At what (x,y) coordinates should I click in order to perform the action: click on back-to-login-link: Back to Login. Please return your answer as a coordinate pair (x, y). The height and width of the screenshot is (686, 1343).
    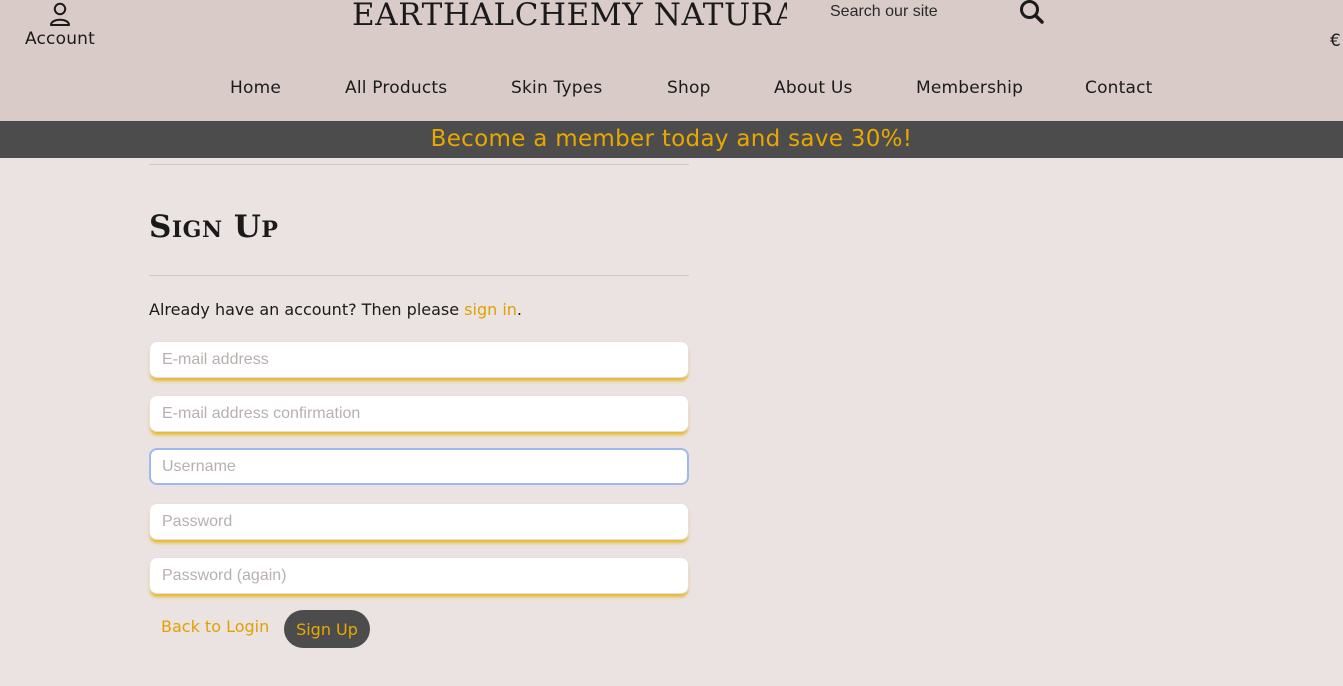
    Looking at the image, I should click on (215, 626).